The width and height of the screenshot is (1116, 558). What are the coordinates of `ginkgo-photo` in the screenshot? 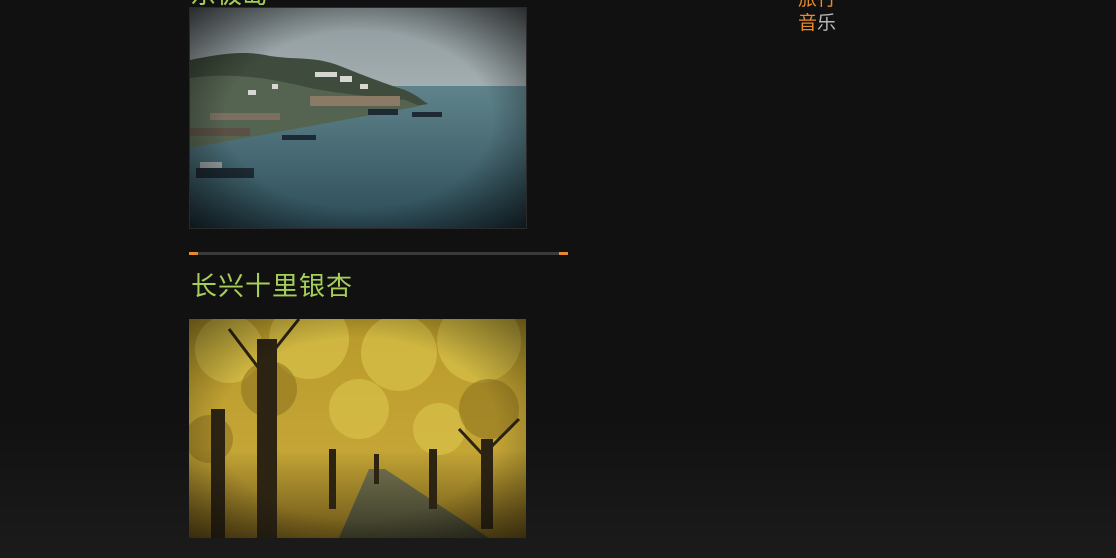 It's located at (357, 428).